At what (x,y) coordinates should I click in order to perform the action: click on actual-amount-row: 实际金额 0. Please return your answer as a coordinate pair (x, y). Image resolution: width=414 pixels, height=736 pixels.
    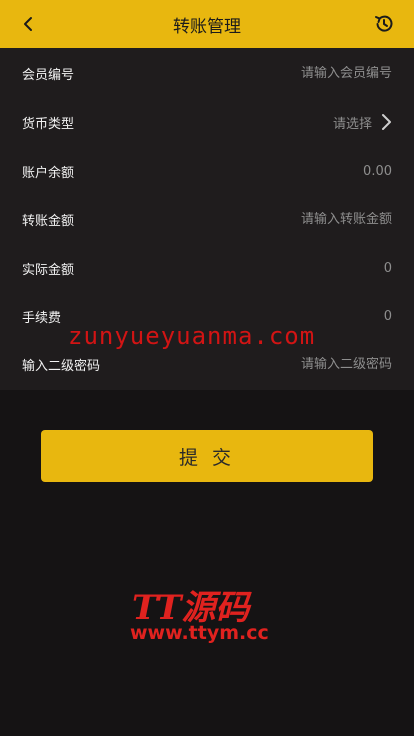
    Looking at the image, I should click on (207, 268).